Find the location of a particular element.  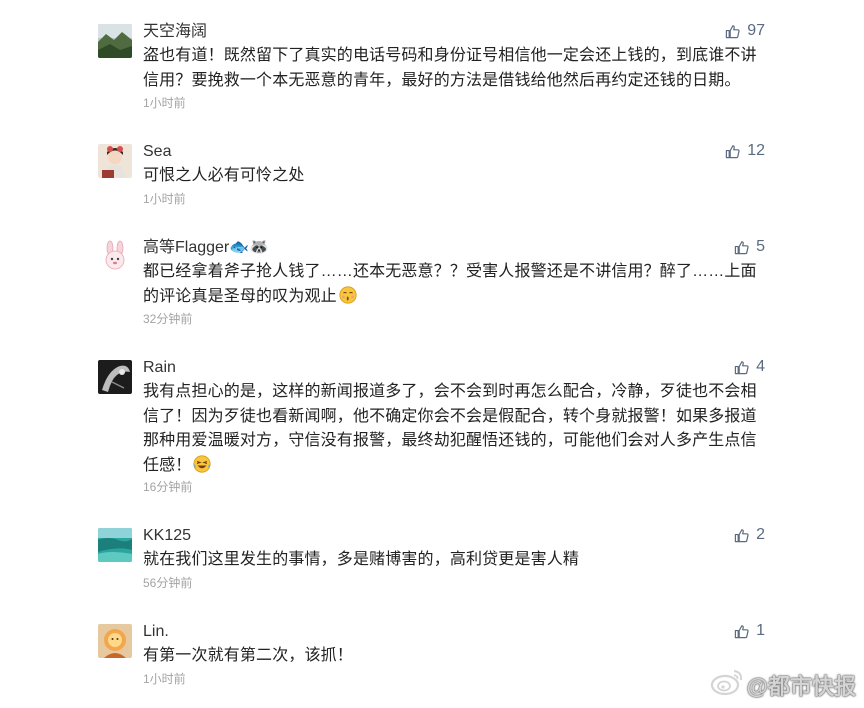

like-count: 2 is located at coordinates (760, 534).